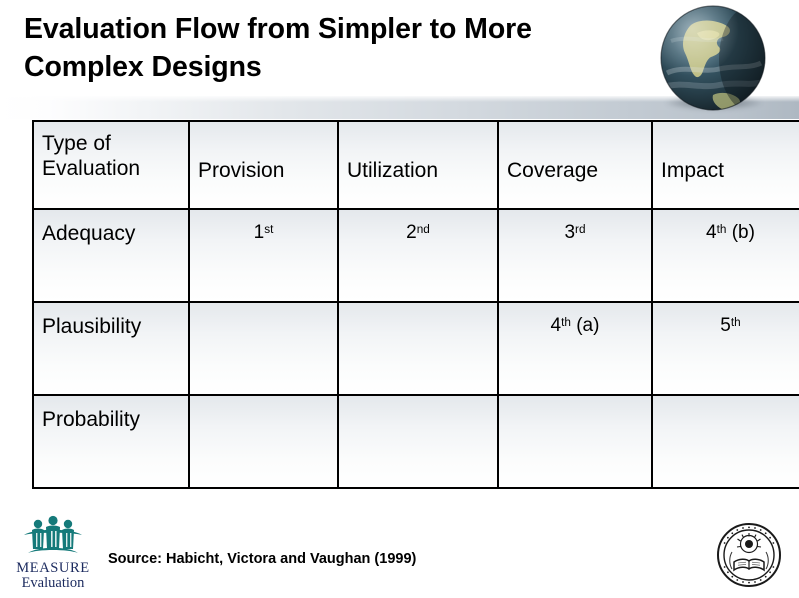 The width and height of the screenshot is (799, 598). Describe the element at coordinates (725, 441) in the screenshot. I see `cell-probability-impact` at that location.